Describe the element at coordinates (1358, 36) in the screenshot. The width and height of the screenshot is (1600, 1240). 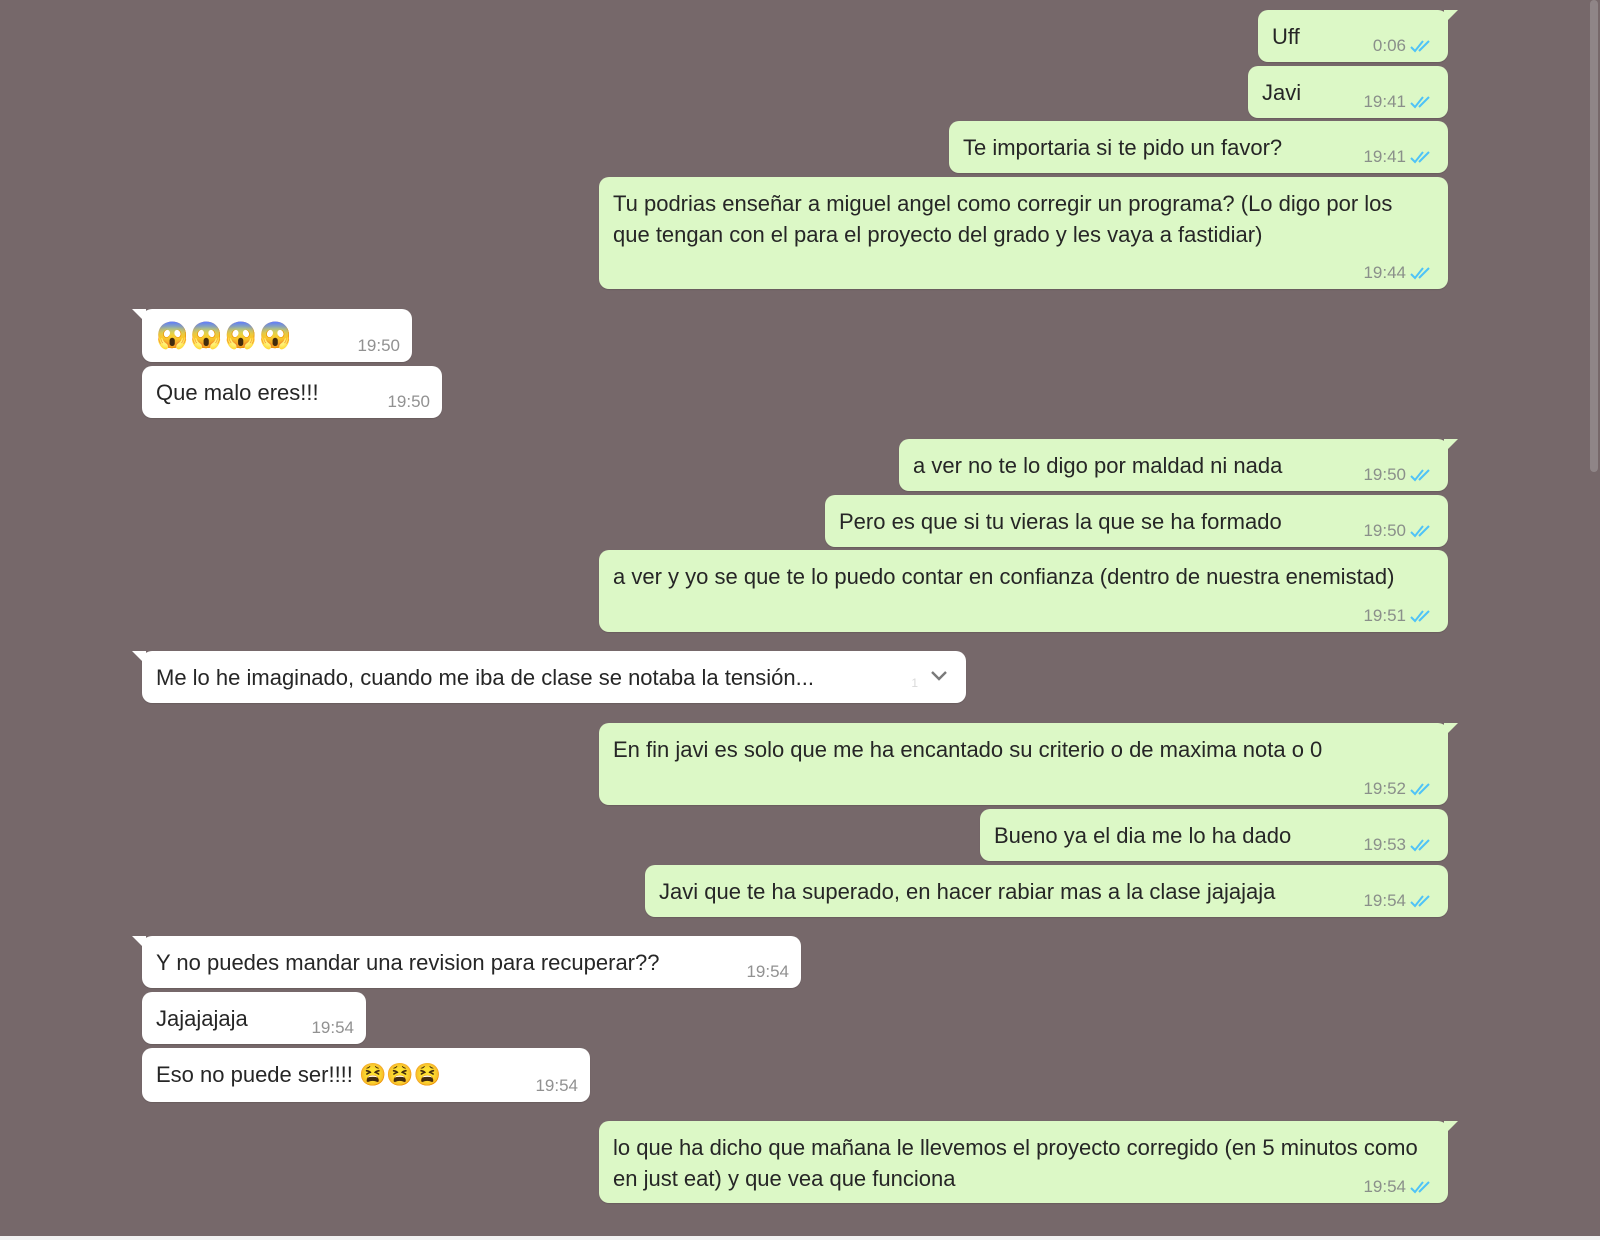
I see `message-bubble-outgoing: Uff 0:06` at that location.